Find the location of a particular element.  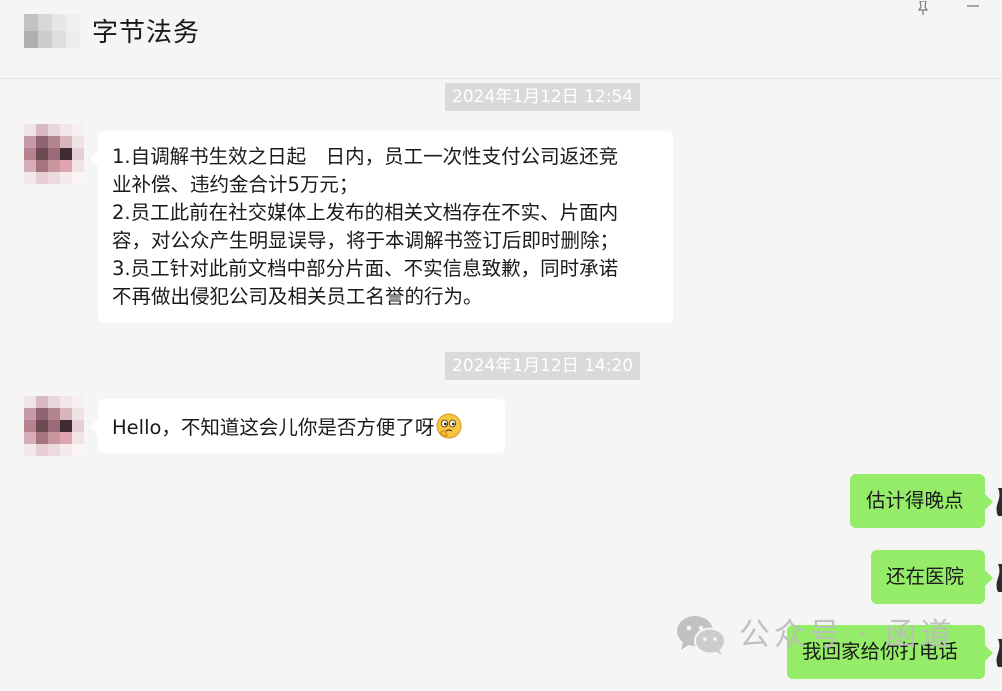

incoming-message-bubble: Hello，不知道这会儿你是否方便了呀 is located at coordinates (297, 426).